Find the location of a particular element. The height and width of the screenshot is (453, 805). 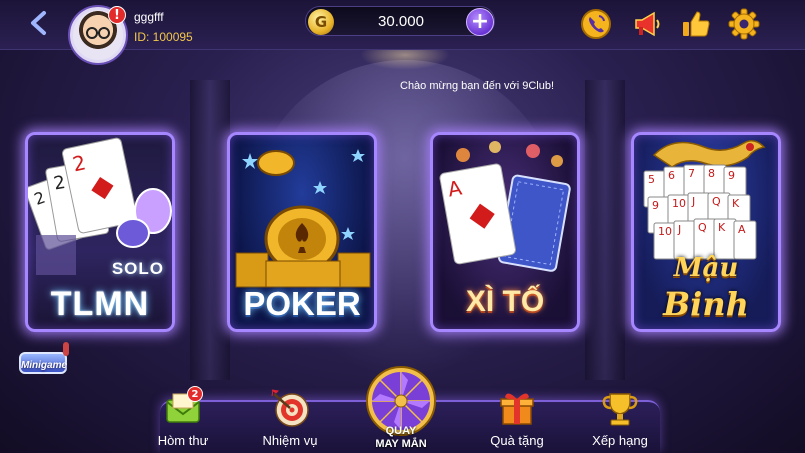

megaphone-icon is located at coordinates (648, 24).